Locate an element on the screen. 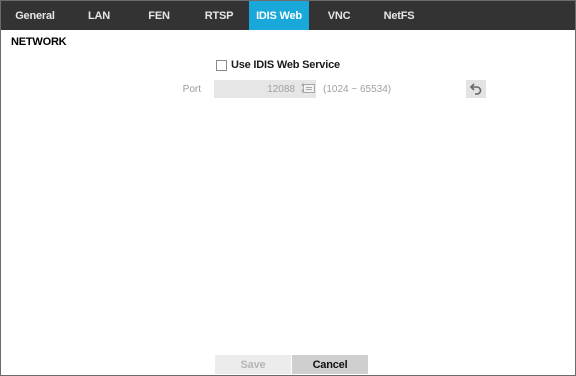  tab-vnc: VNC is located at coordinates (339, 15).